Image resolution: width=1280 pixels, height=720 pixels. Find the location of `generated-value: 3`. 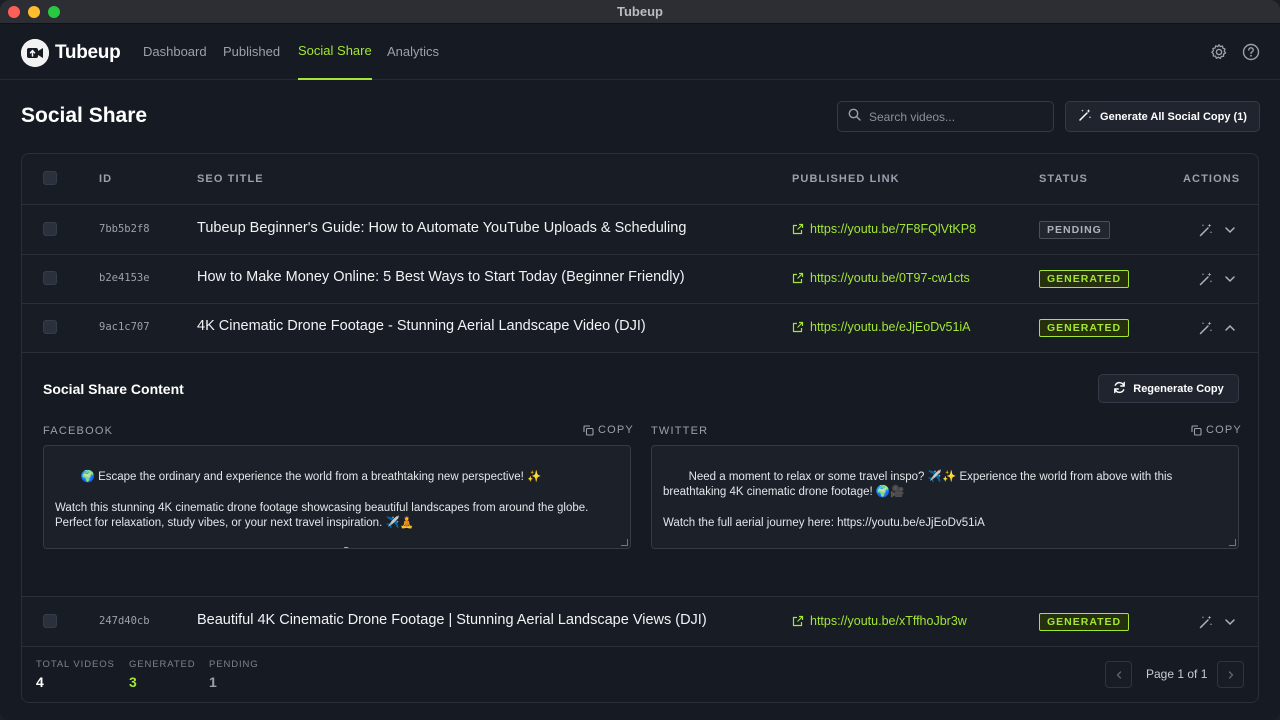

generated-value: 3 is located at coordinates (133, 682).